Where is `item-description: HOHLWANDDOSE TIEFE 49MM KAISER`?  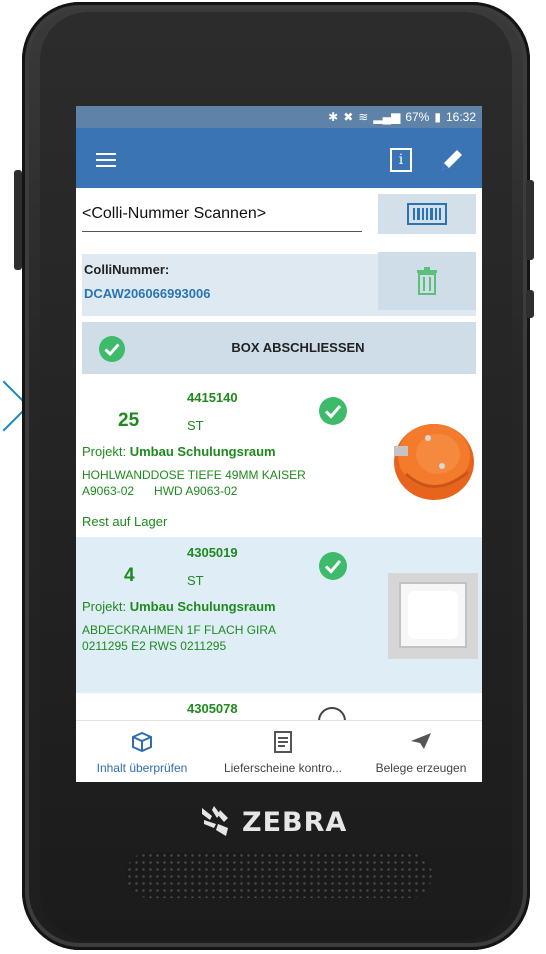 item-description: HOHLWANDDOSE TIEFE 49MM KAISER is located at coordinates (194, 475).